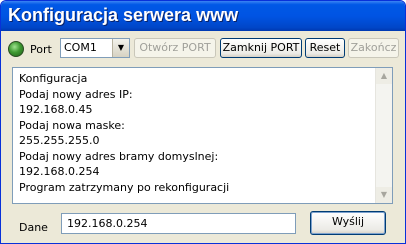  I want to click on port-status-led-icon, so click(16, 49).